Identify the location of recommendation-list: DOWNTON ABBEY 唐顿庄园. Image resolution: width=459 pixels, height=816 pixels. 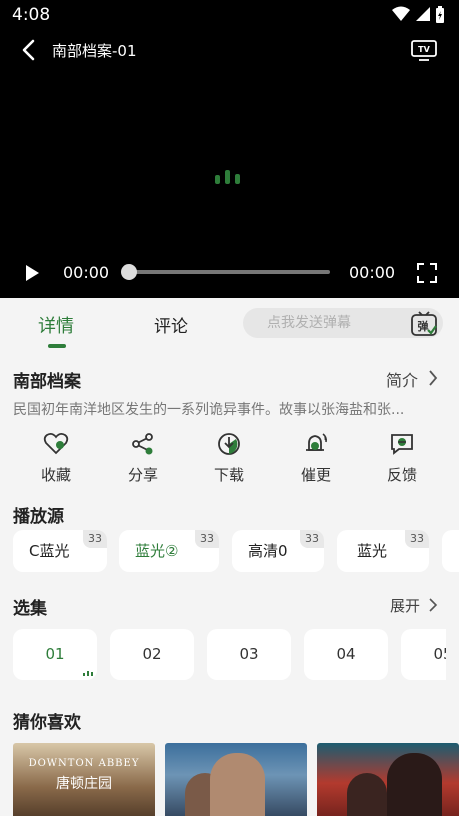
(236, 779).